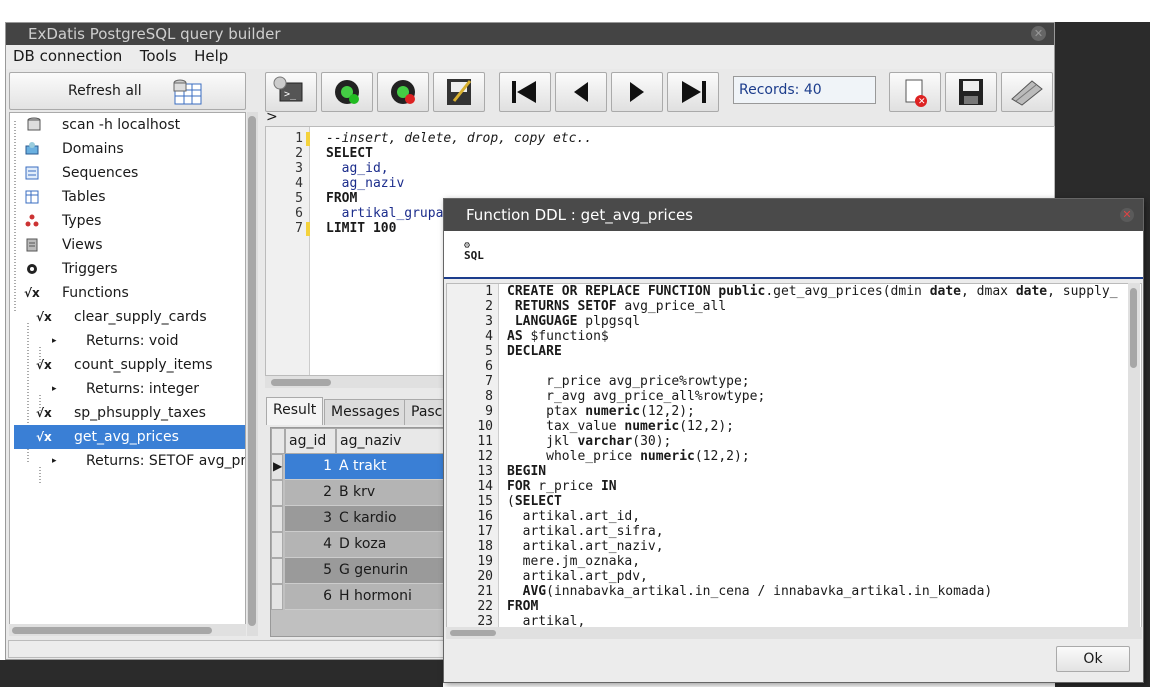  Describe the element at coordinates (310, 519) in the screenshot. I see `cell-ag-id: 3` at that location.